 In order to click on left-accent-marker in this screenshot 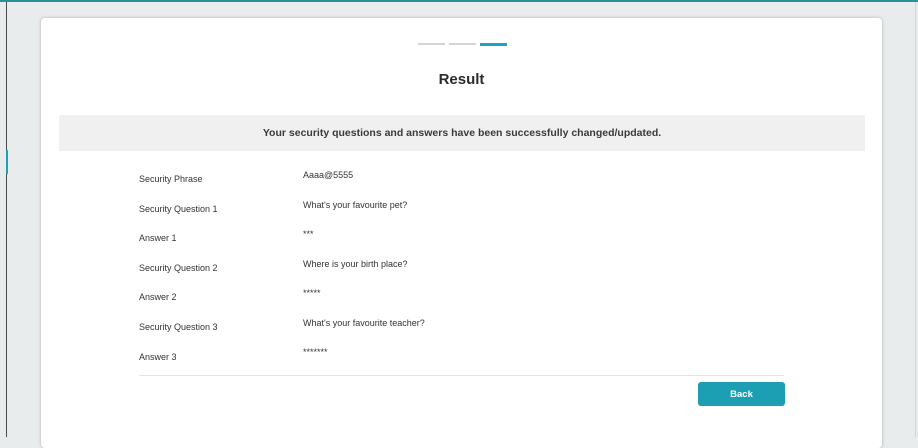, I will do `click(7, 162)`.